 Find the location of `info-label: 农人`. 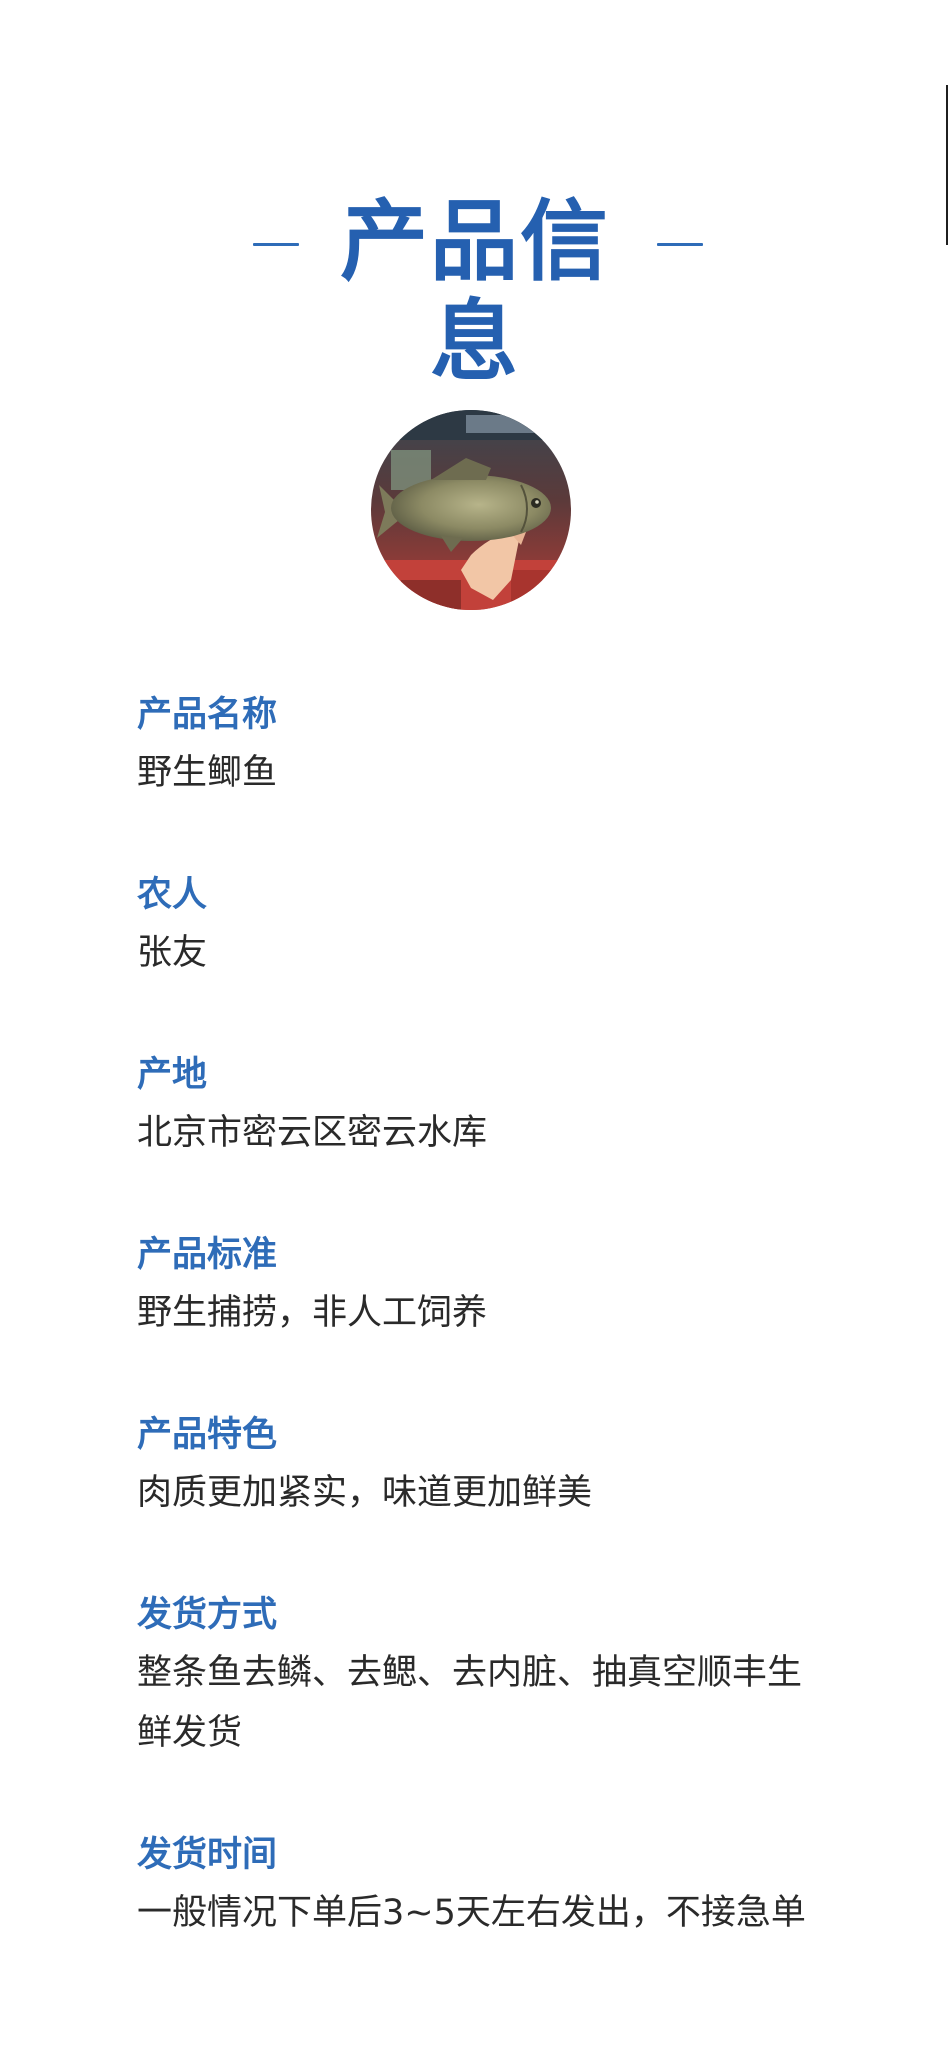

info-label: 农人 is located at coordinates (172, 895).